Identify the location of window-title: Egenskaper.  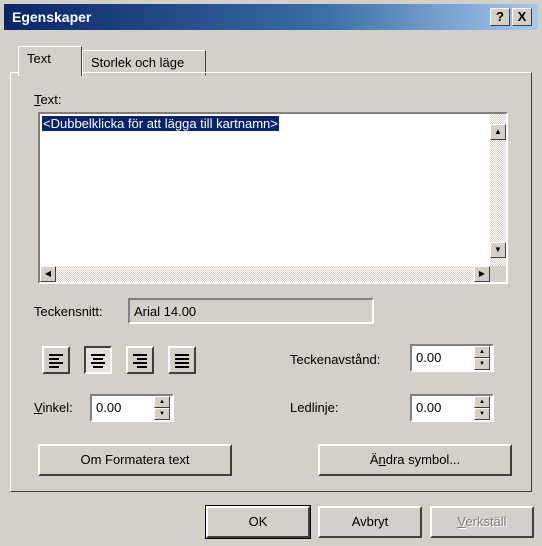
(52, 17).